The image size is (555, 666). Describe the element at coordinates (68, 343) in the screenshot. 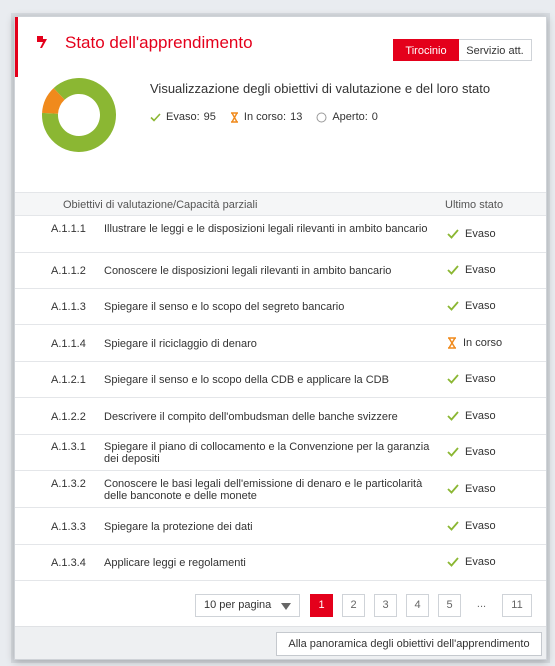

I see `objective-code: A.1.1.4` at that location.